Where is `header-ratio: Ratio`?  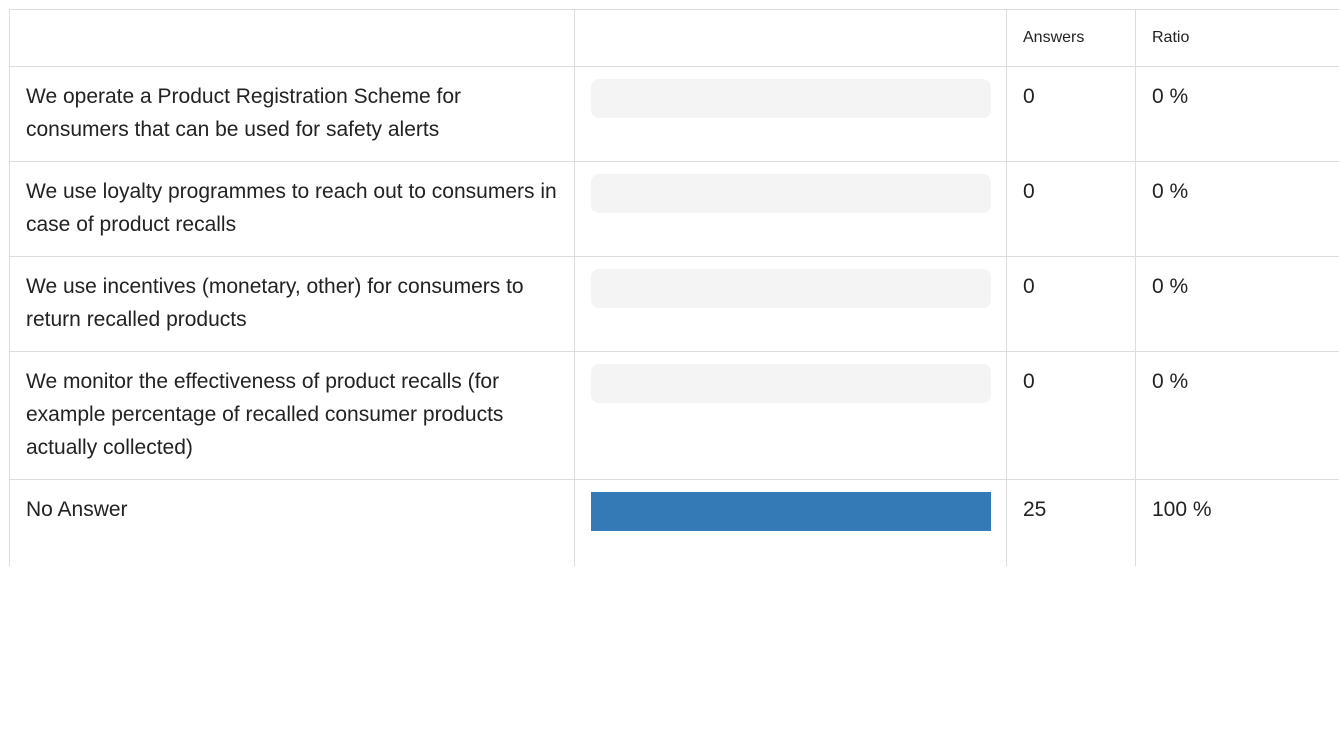
header-ratio: Ratio is located at coordinates (1237, 38).